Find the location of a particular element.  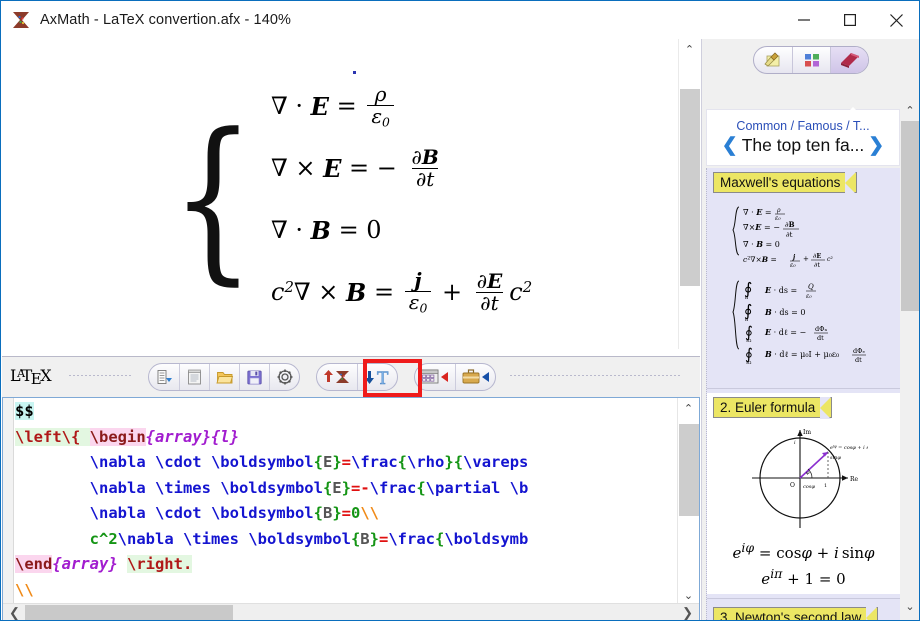

svg-text: T is located at coordinates (383, 378).